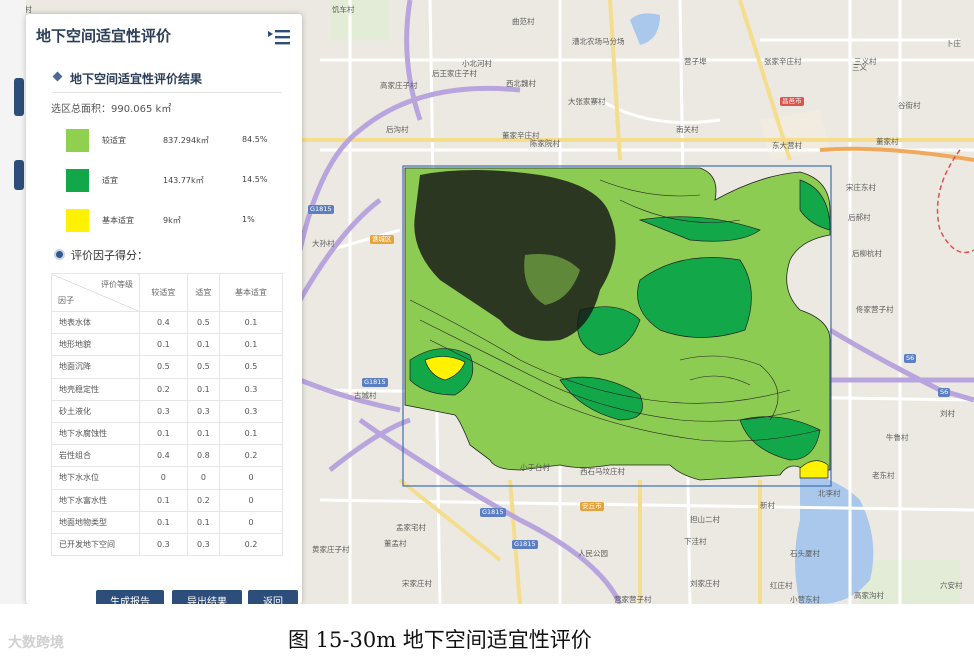 Image resolution: width=974 pixels, height=658 pixels. I want to click on map-label: 小营东村, so click(805, 599).